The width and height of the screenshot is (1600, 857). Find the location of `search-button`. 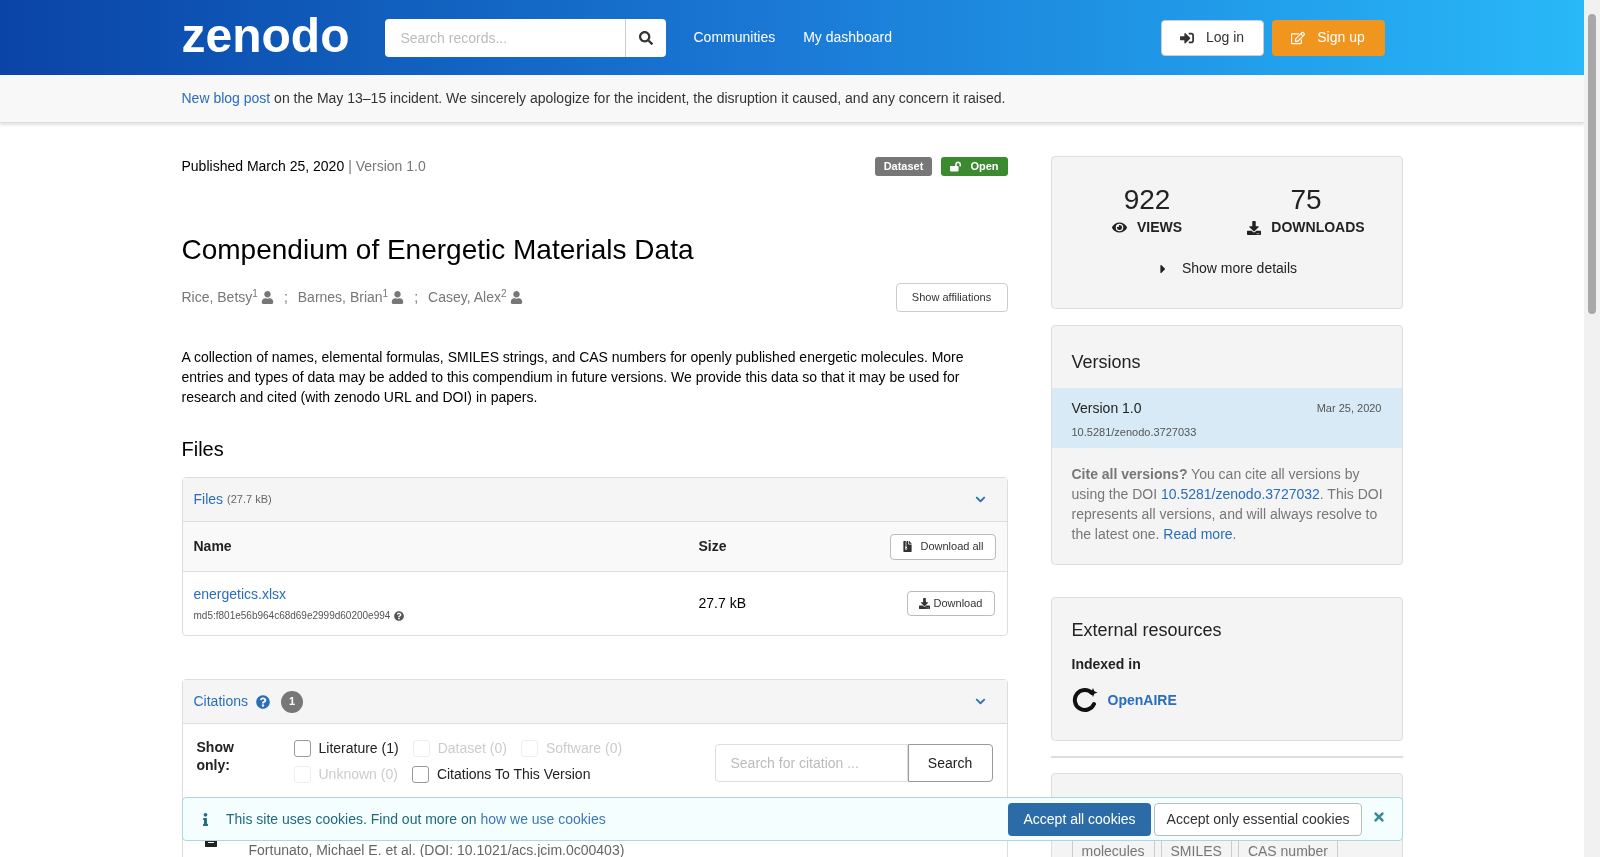

search-button is located at coordinates (645, 37).